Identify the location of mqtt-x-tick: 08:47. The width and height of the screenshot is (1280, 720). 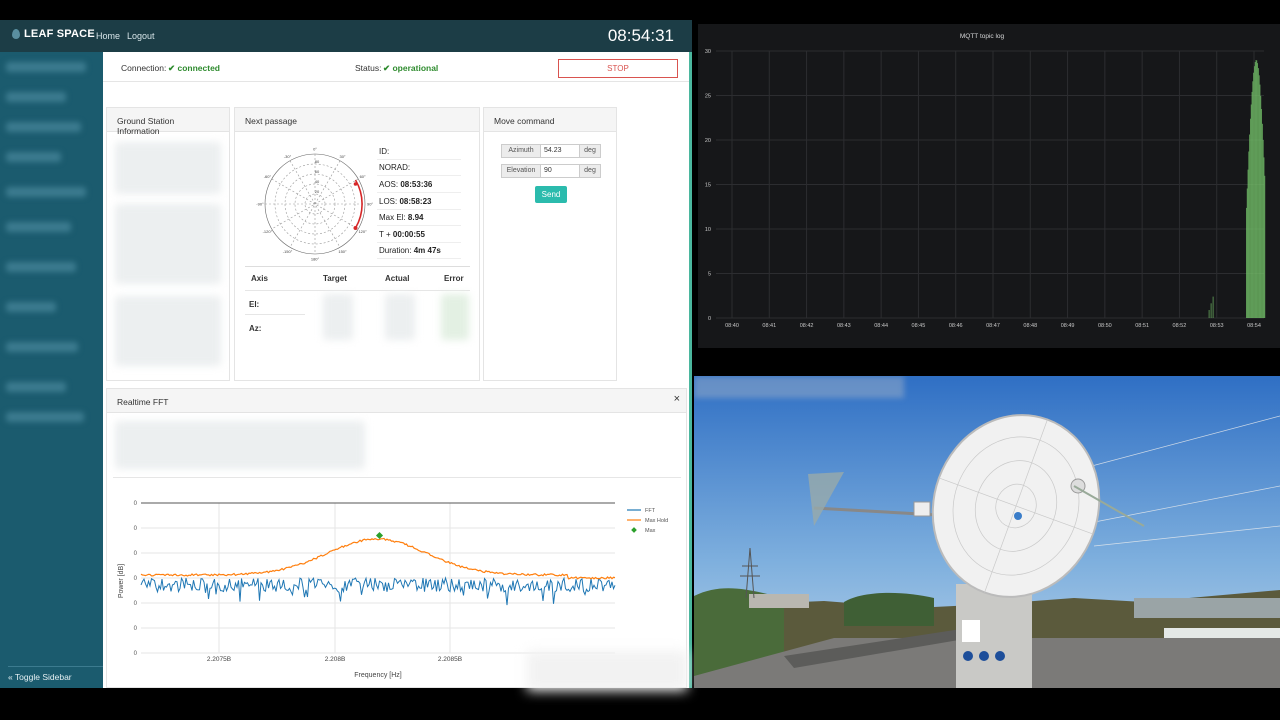
(993, 326).